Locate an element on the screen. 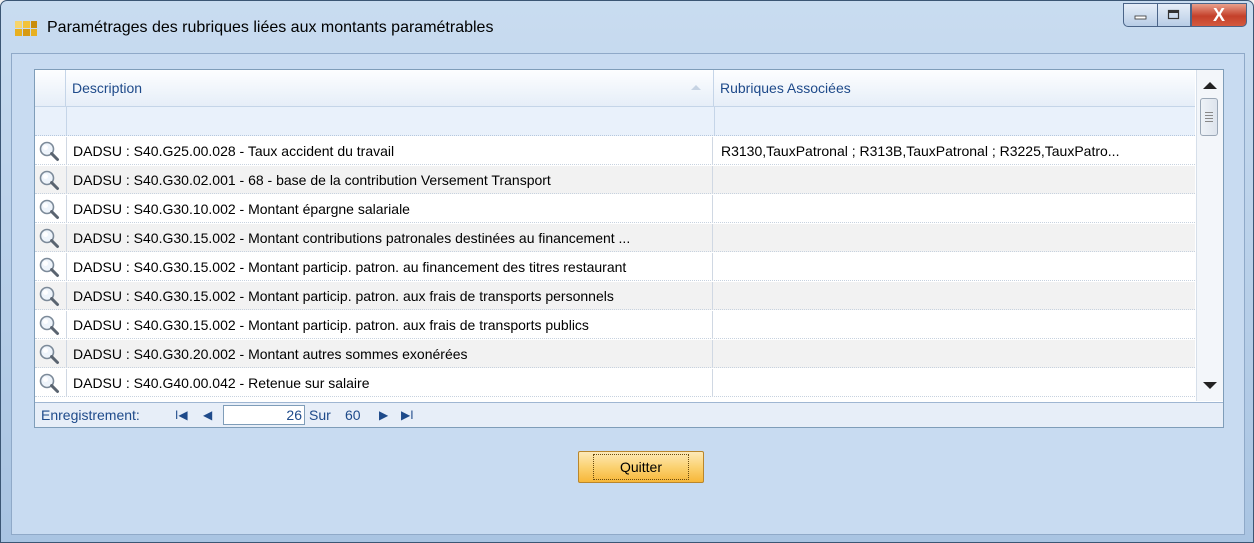 The height and width of the screenshot is (543, 1254). filter-rubriques-cell is located at coordinates (954, 121).